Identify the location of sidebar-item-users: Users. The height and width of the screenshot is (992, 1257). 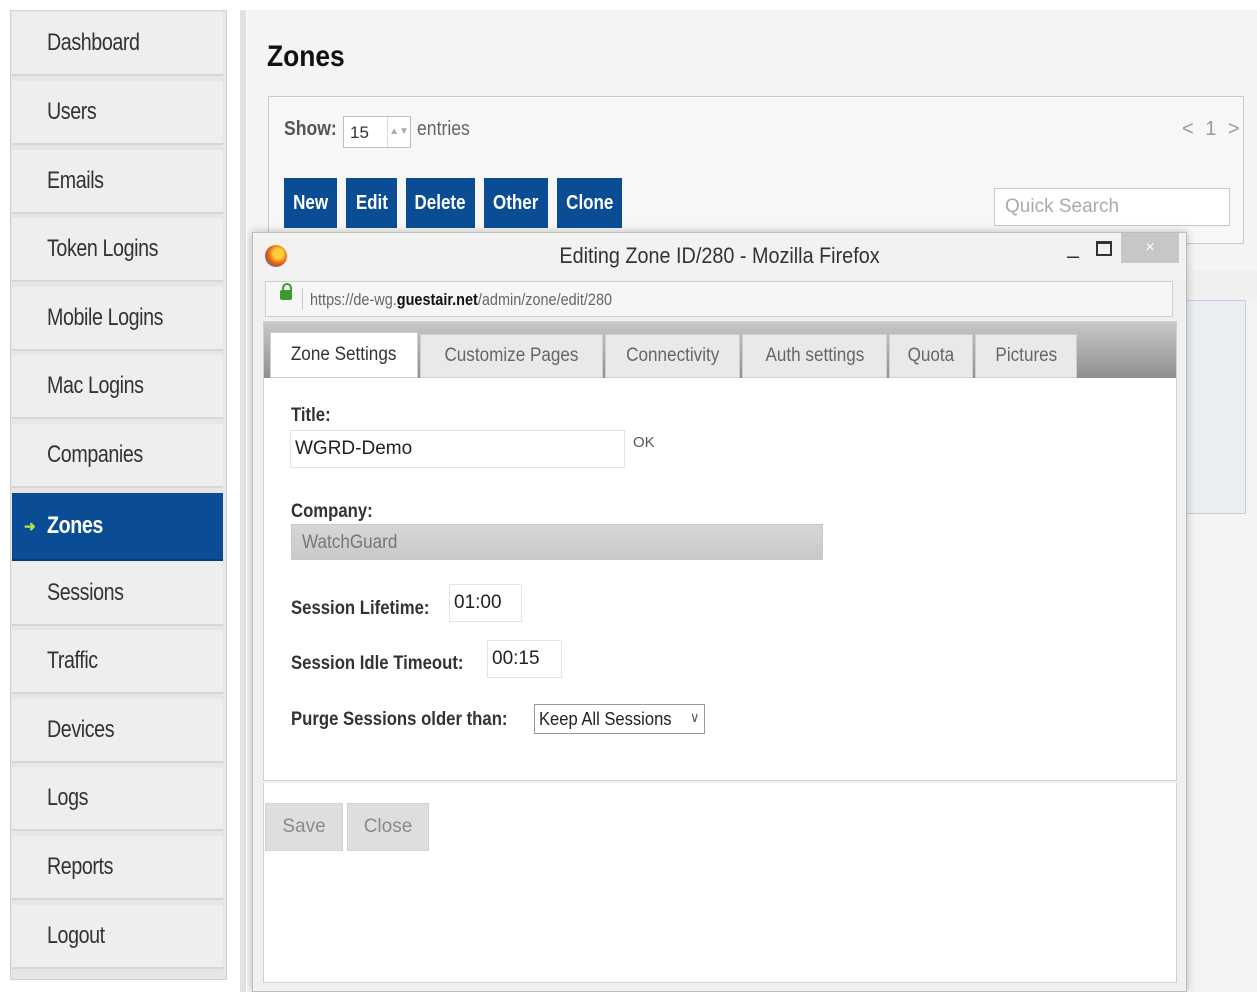
(117, 113).